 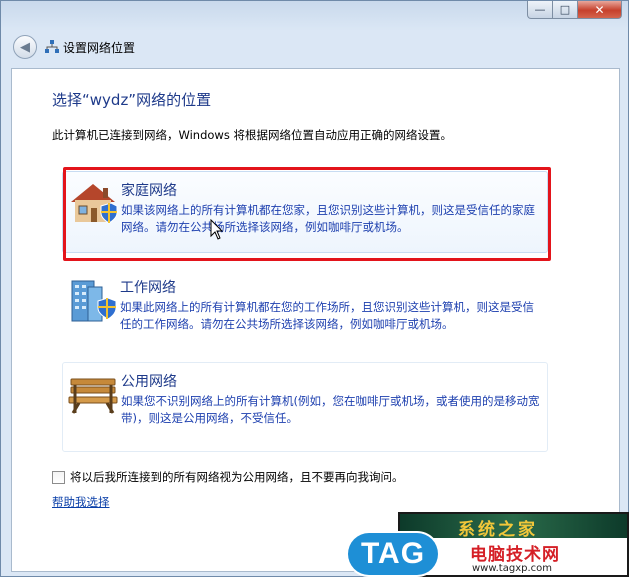 I want to click on help-me-choose-link: 帮助我选择, so click(x=81, y=502).